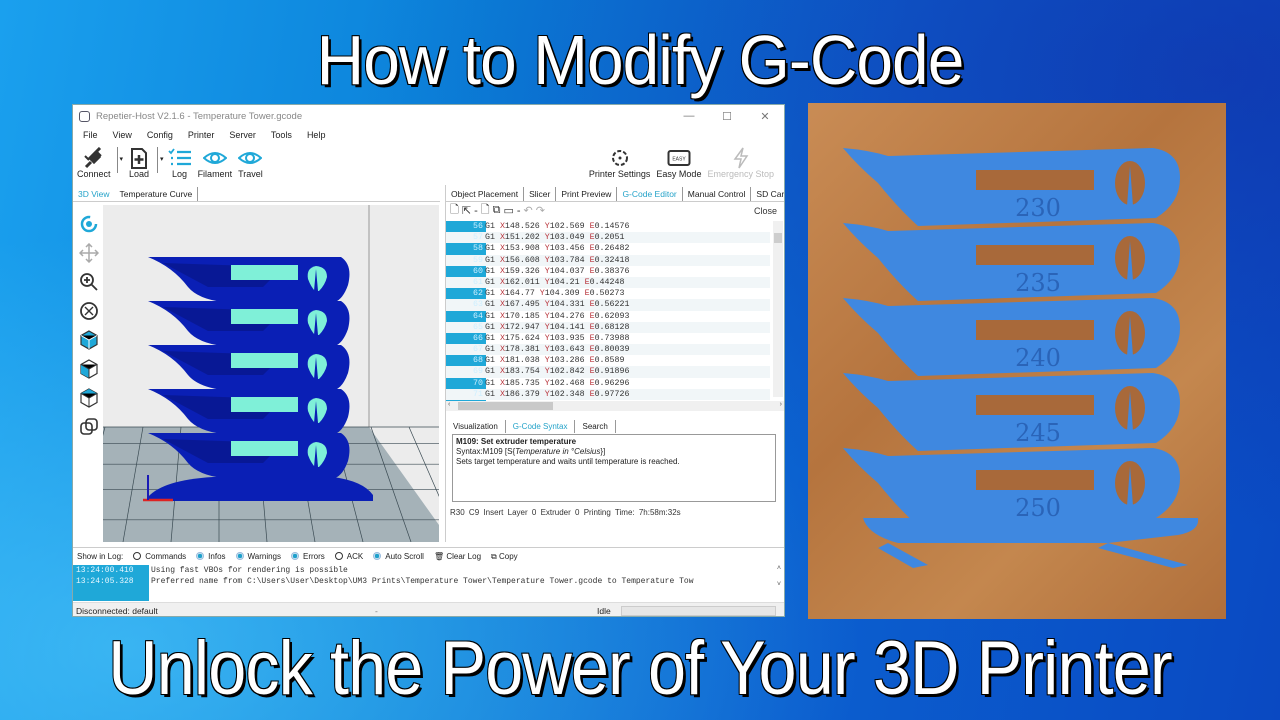 The height and width of the screenshot is (720, 1280). Describe the element at coordinates (89, 339) in the screenshot. I see `iso-view-tool` at that location.